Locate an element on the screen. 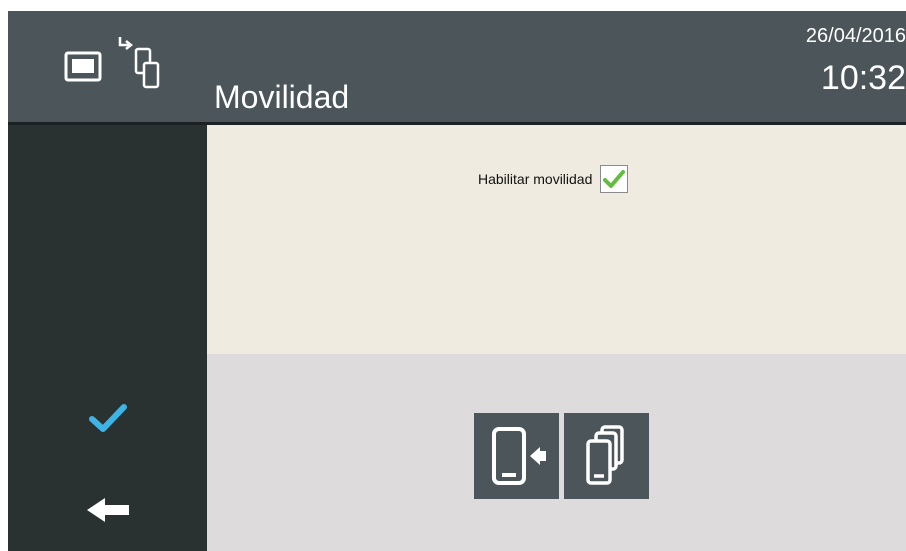  enable-mobility-checkbox is located at coordinates (614, 179).